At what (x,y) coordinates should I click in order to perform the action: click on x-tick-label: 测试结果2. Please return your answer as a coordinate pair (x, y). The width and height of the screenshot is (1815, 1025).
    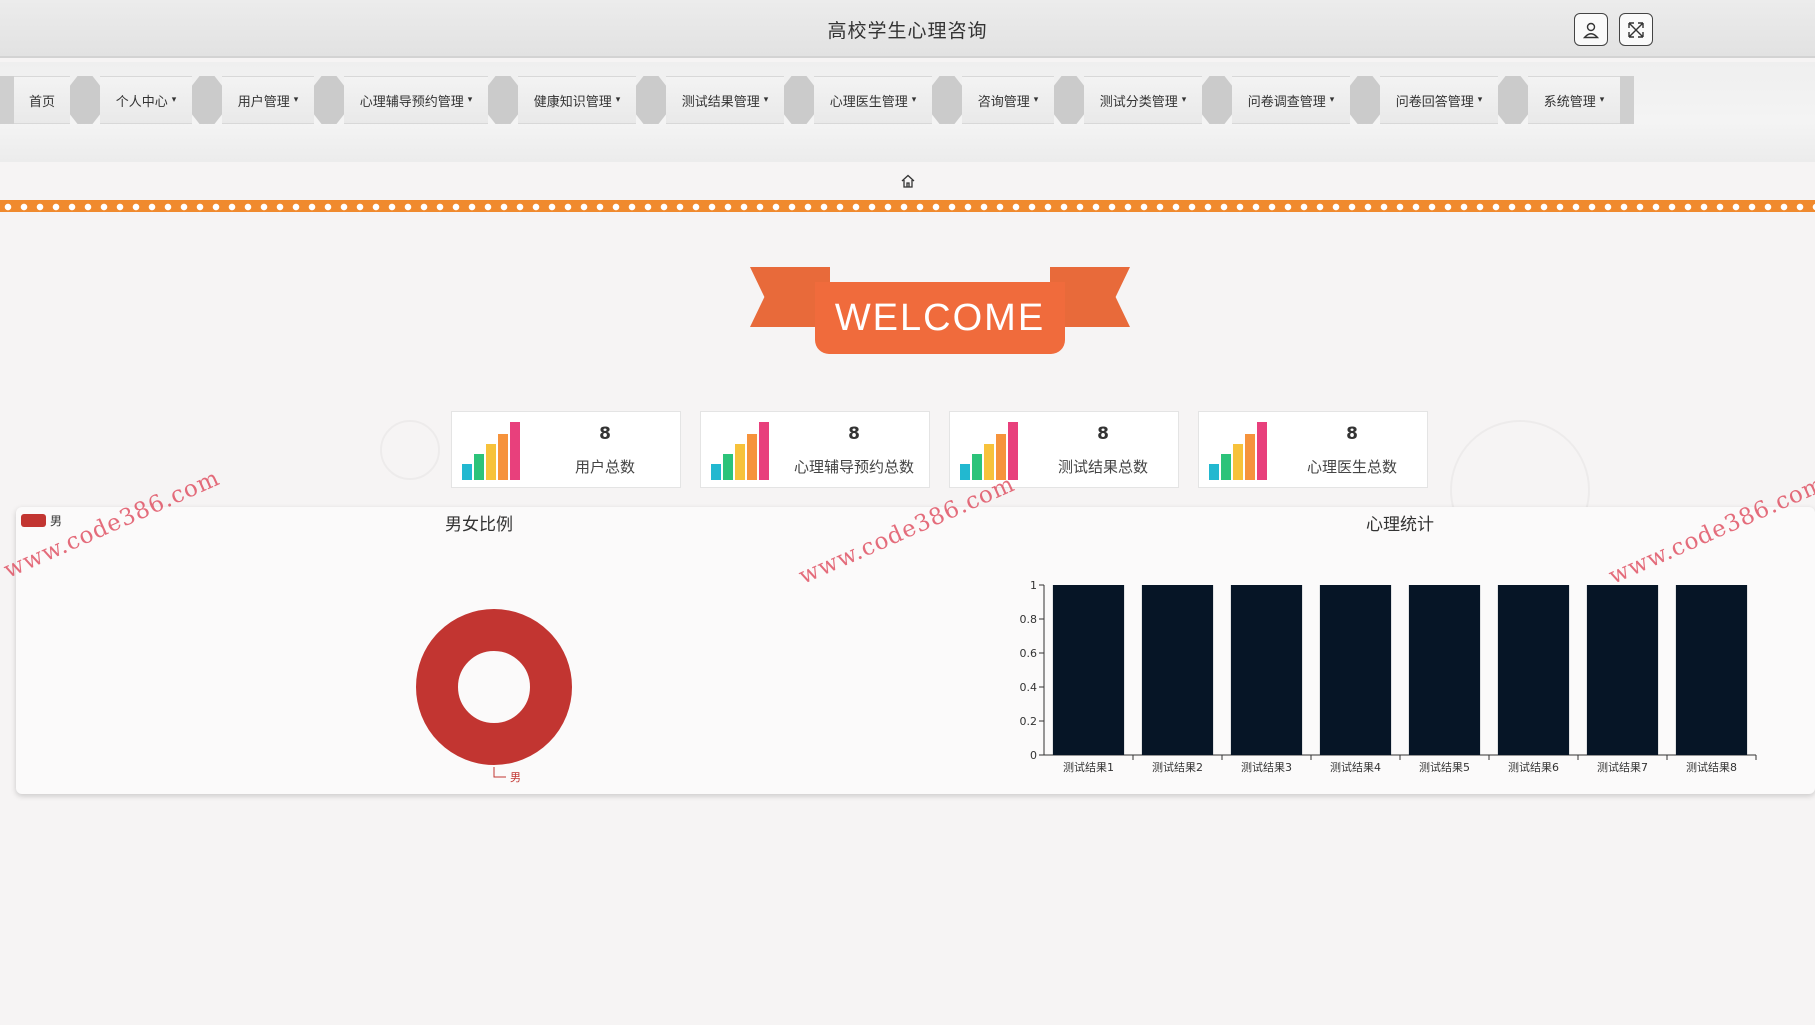
    Looking at the image, I should click on (1177, 767).